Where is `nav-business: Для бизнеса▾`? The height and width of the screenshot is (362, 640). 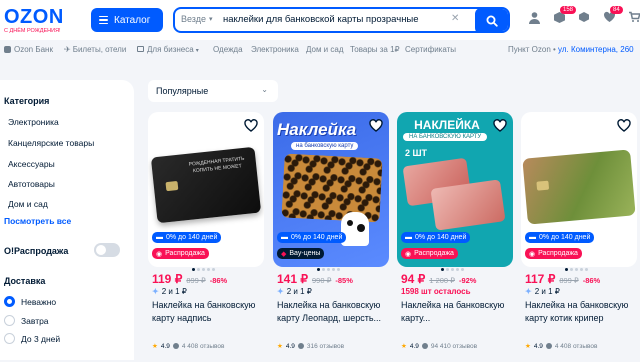 nav-business: Для бизнеса▾ is located at coordinates (168, 49).